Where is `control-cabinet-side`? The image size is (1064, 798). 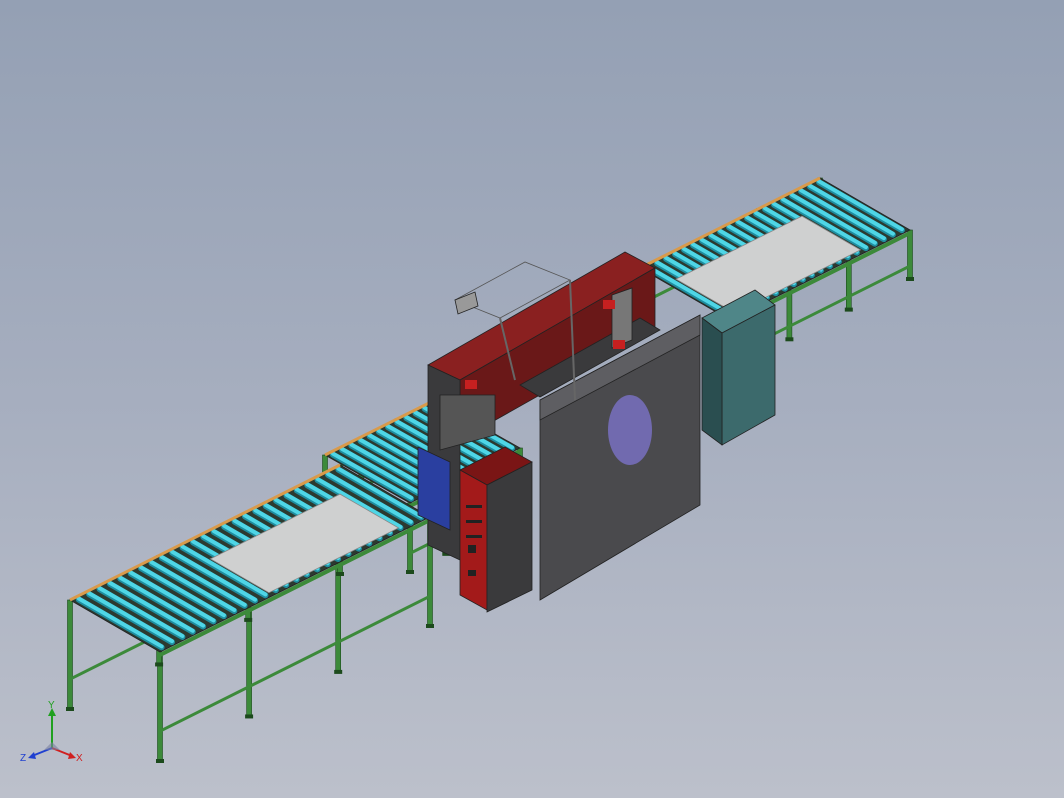 control-cabinet-side is located at coordinates (509, 537).